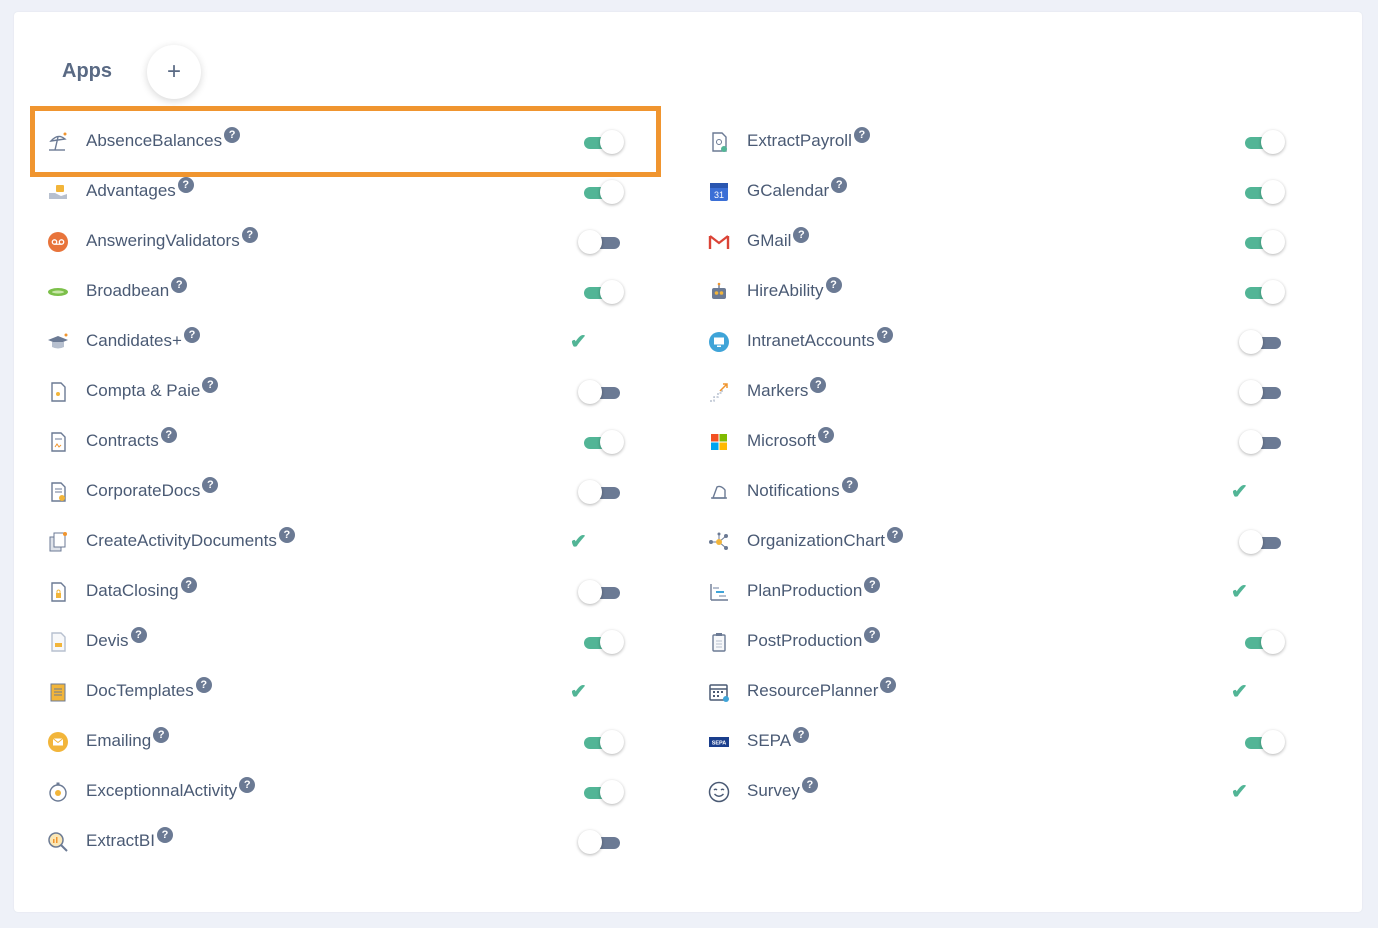 The image size is (1378, 928). What do you see at coordinates (719, 692) in the screenshot?
I see `calendar-grid-icon` at bounding box center [719, 692].